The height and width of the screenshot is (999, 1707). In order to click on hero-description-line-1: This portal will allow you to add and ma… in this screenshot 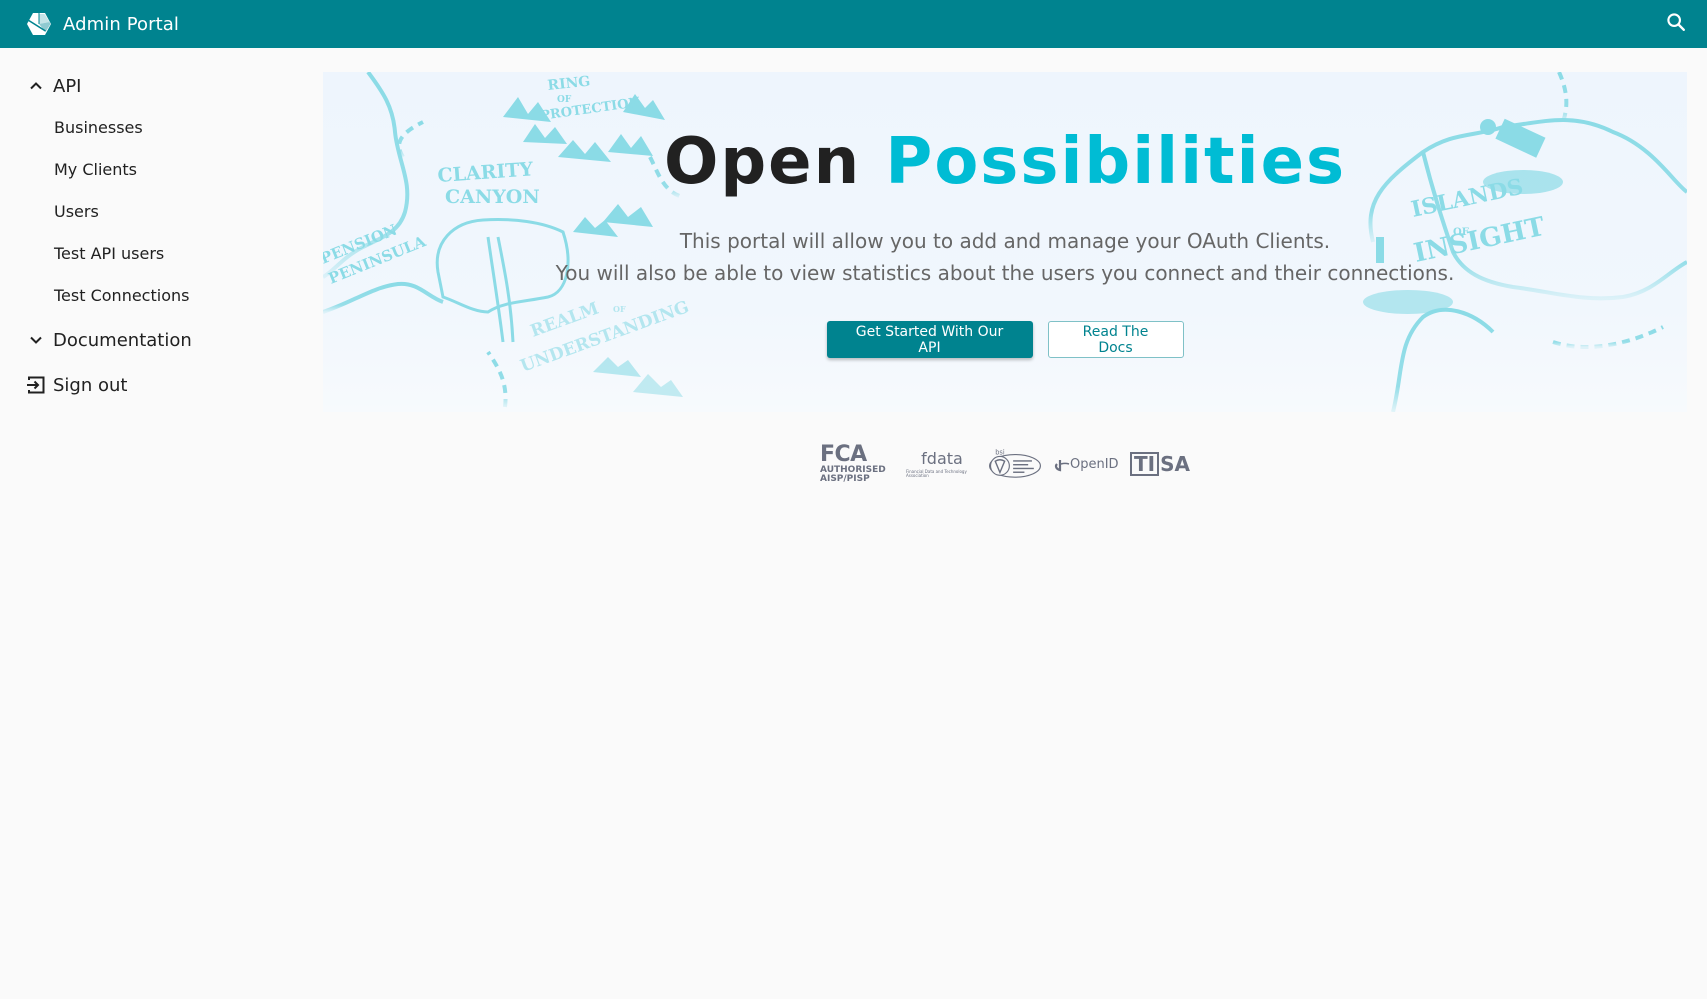, I will do `click(1005, 241)`.